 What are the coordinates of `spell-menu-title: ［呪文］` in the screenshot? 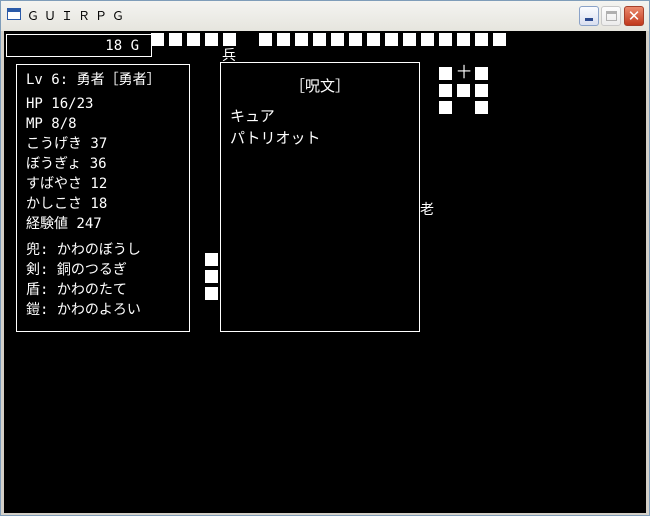 It's located at (319, 86).